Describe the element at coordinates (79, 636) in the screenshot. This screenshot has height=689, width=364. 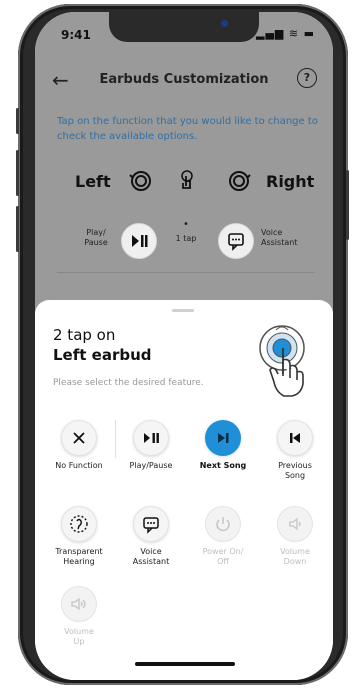
I see `option-label: Volume Up` at that location.